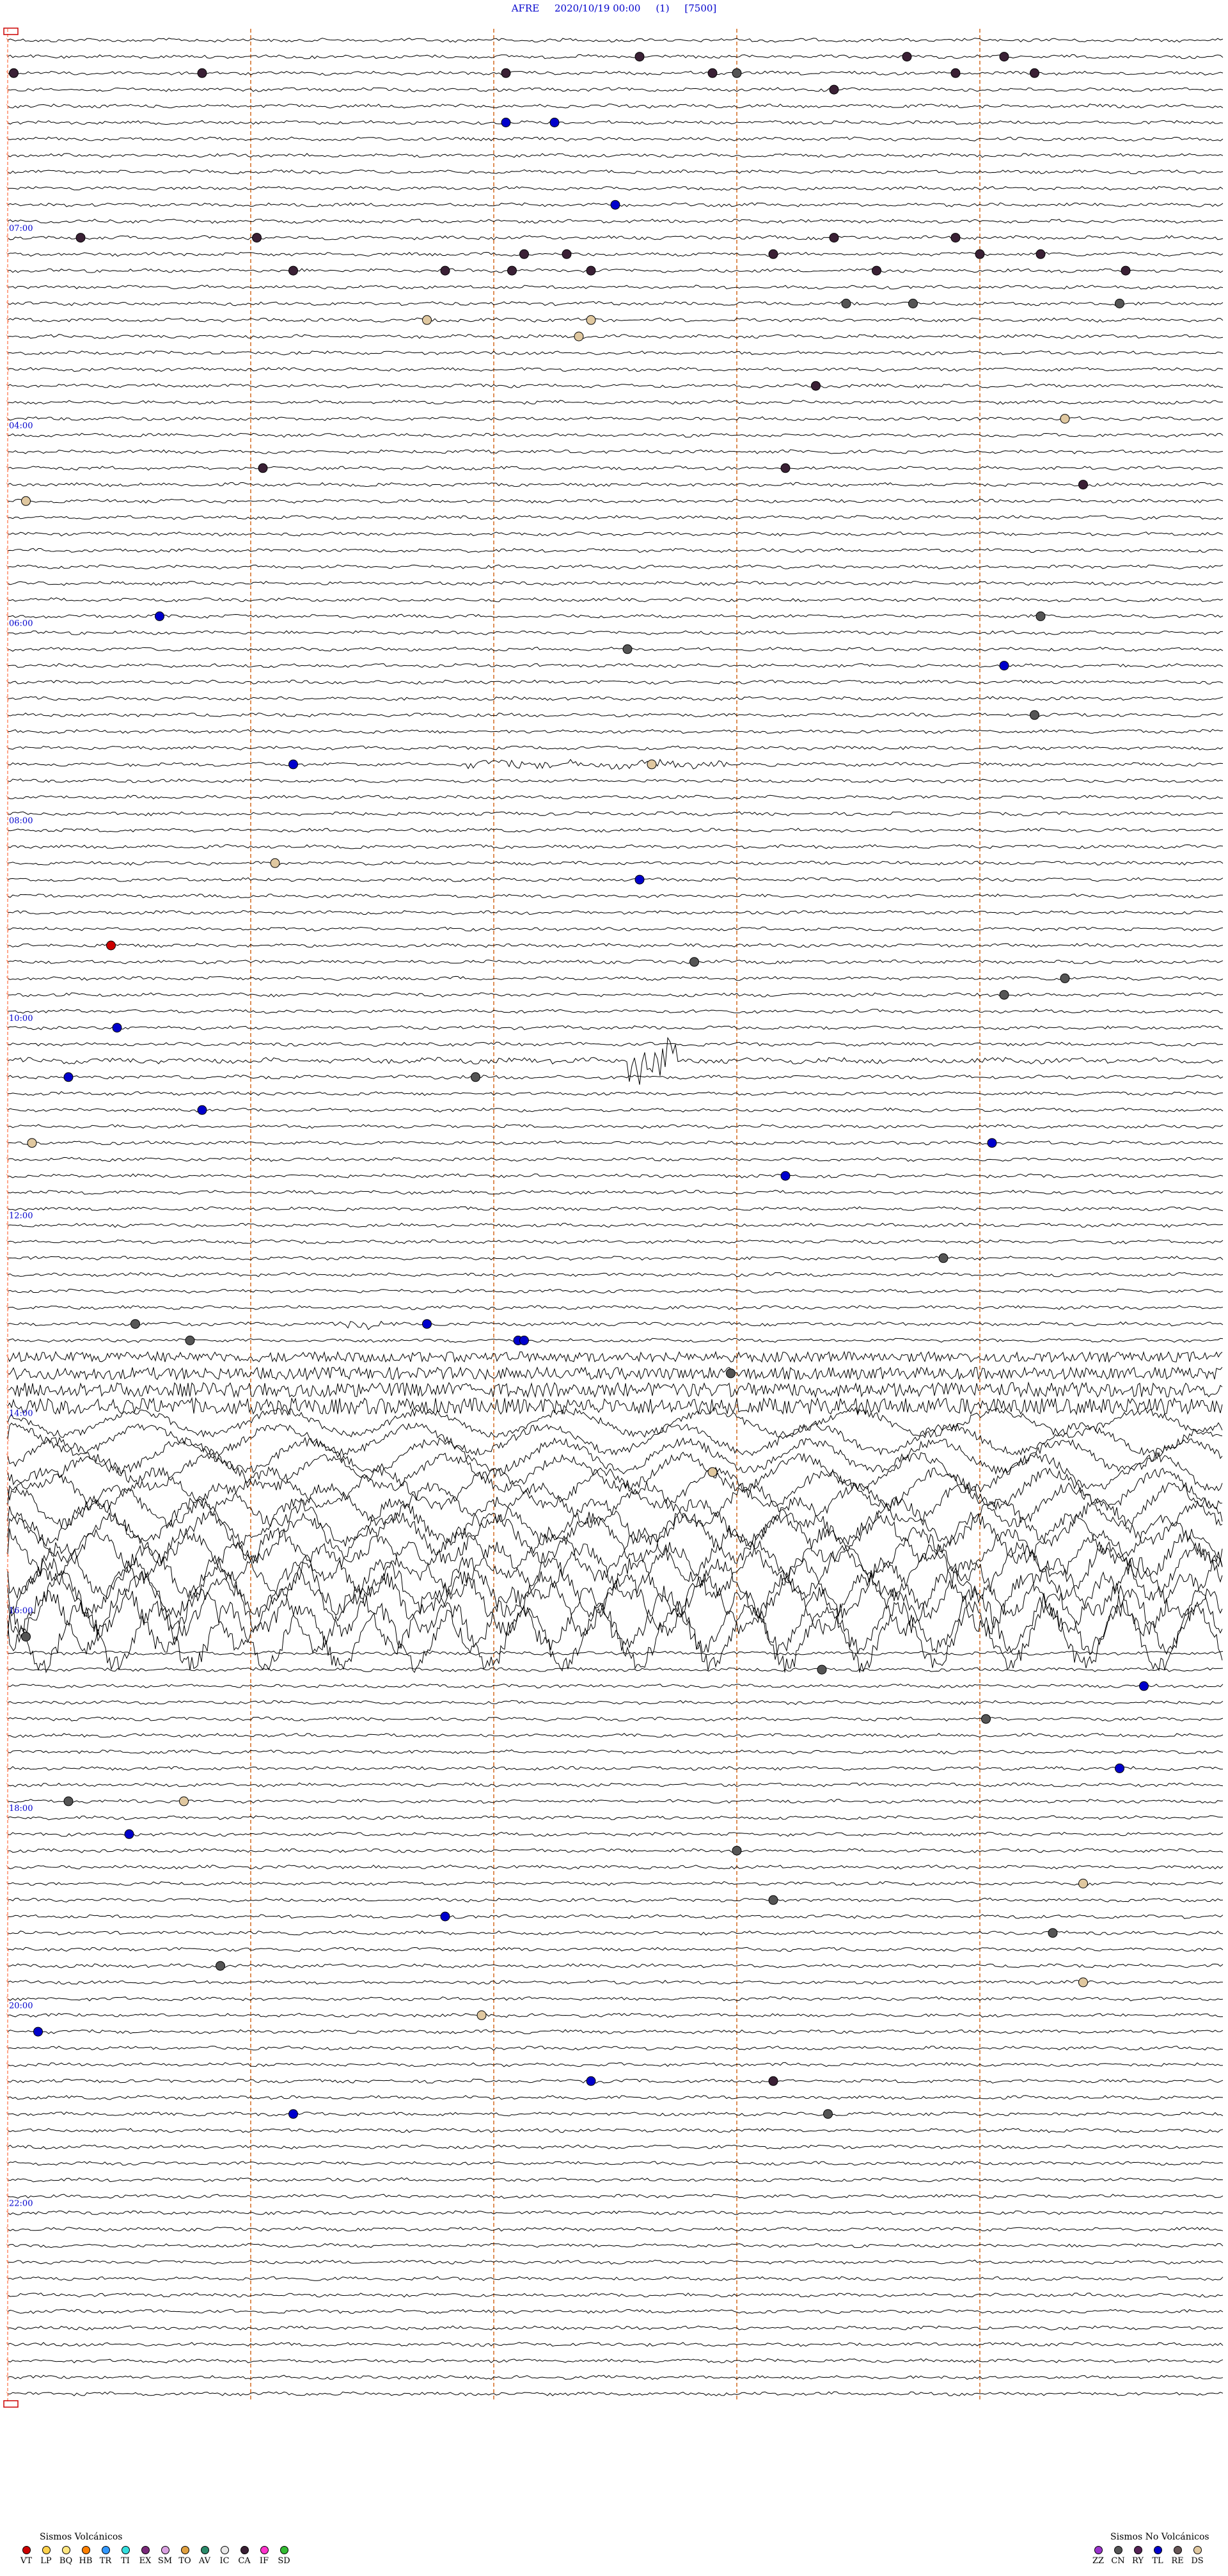 The width and height of the screenshot is (1228, 2576). I want to click on legend-volcanic-code: LP, so click(46, 2561).